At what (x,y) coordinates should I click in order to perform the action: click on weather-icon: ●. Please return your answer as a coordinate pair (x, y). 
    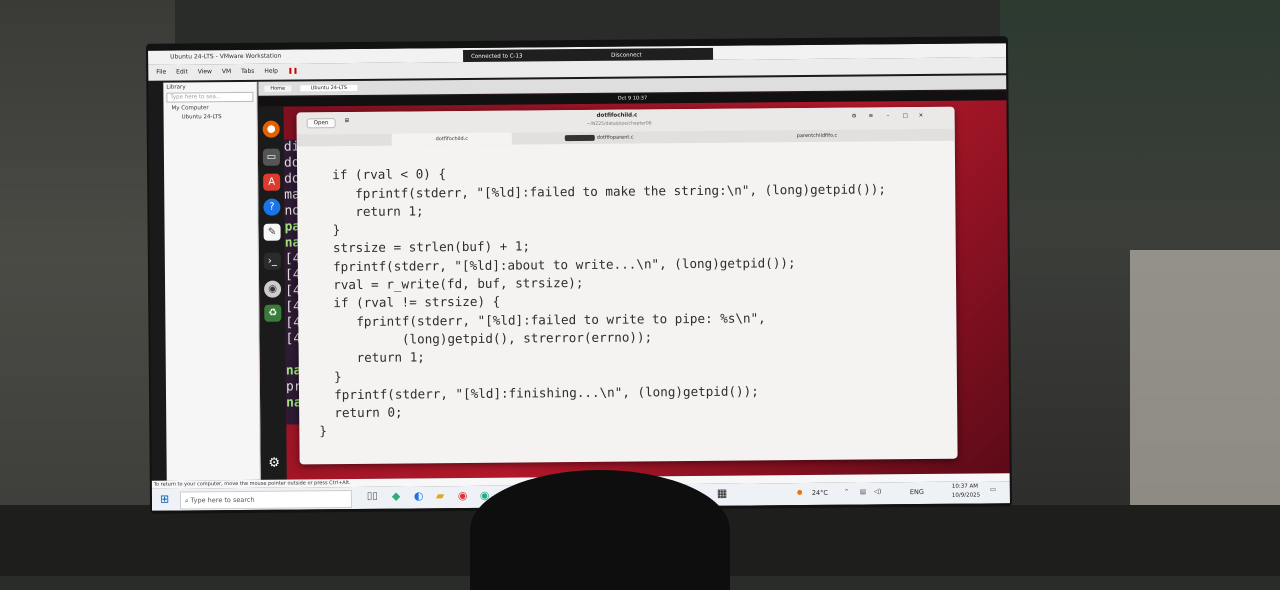
    Looking at the image, I should click on (800, 492).